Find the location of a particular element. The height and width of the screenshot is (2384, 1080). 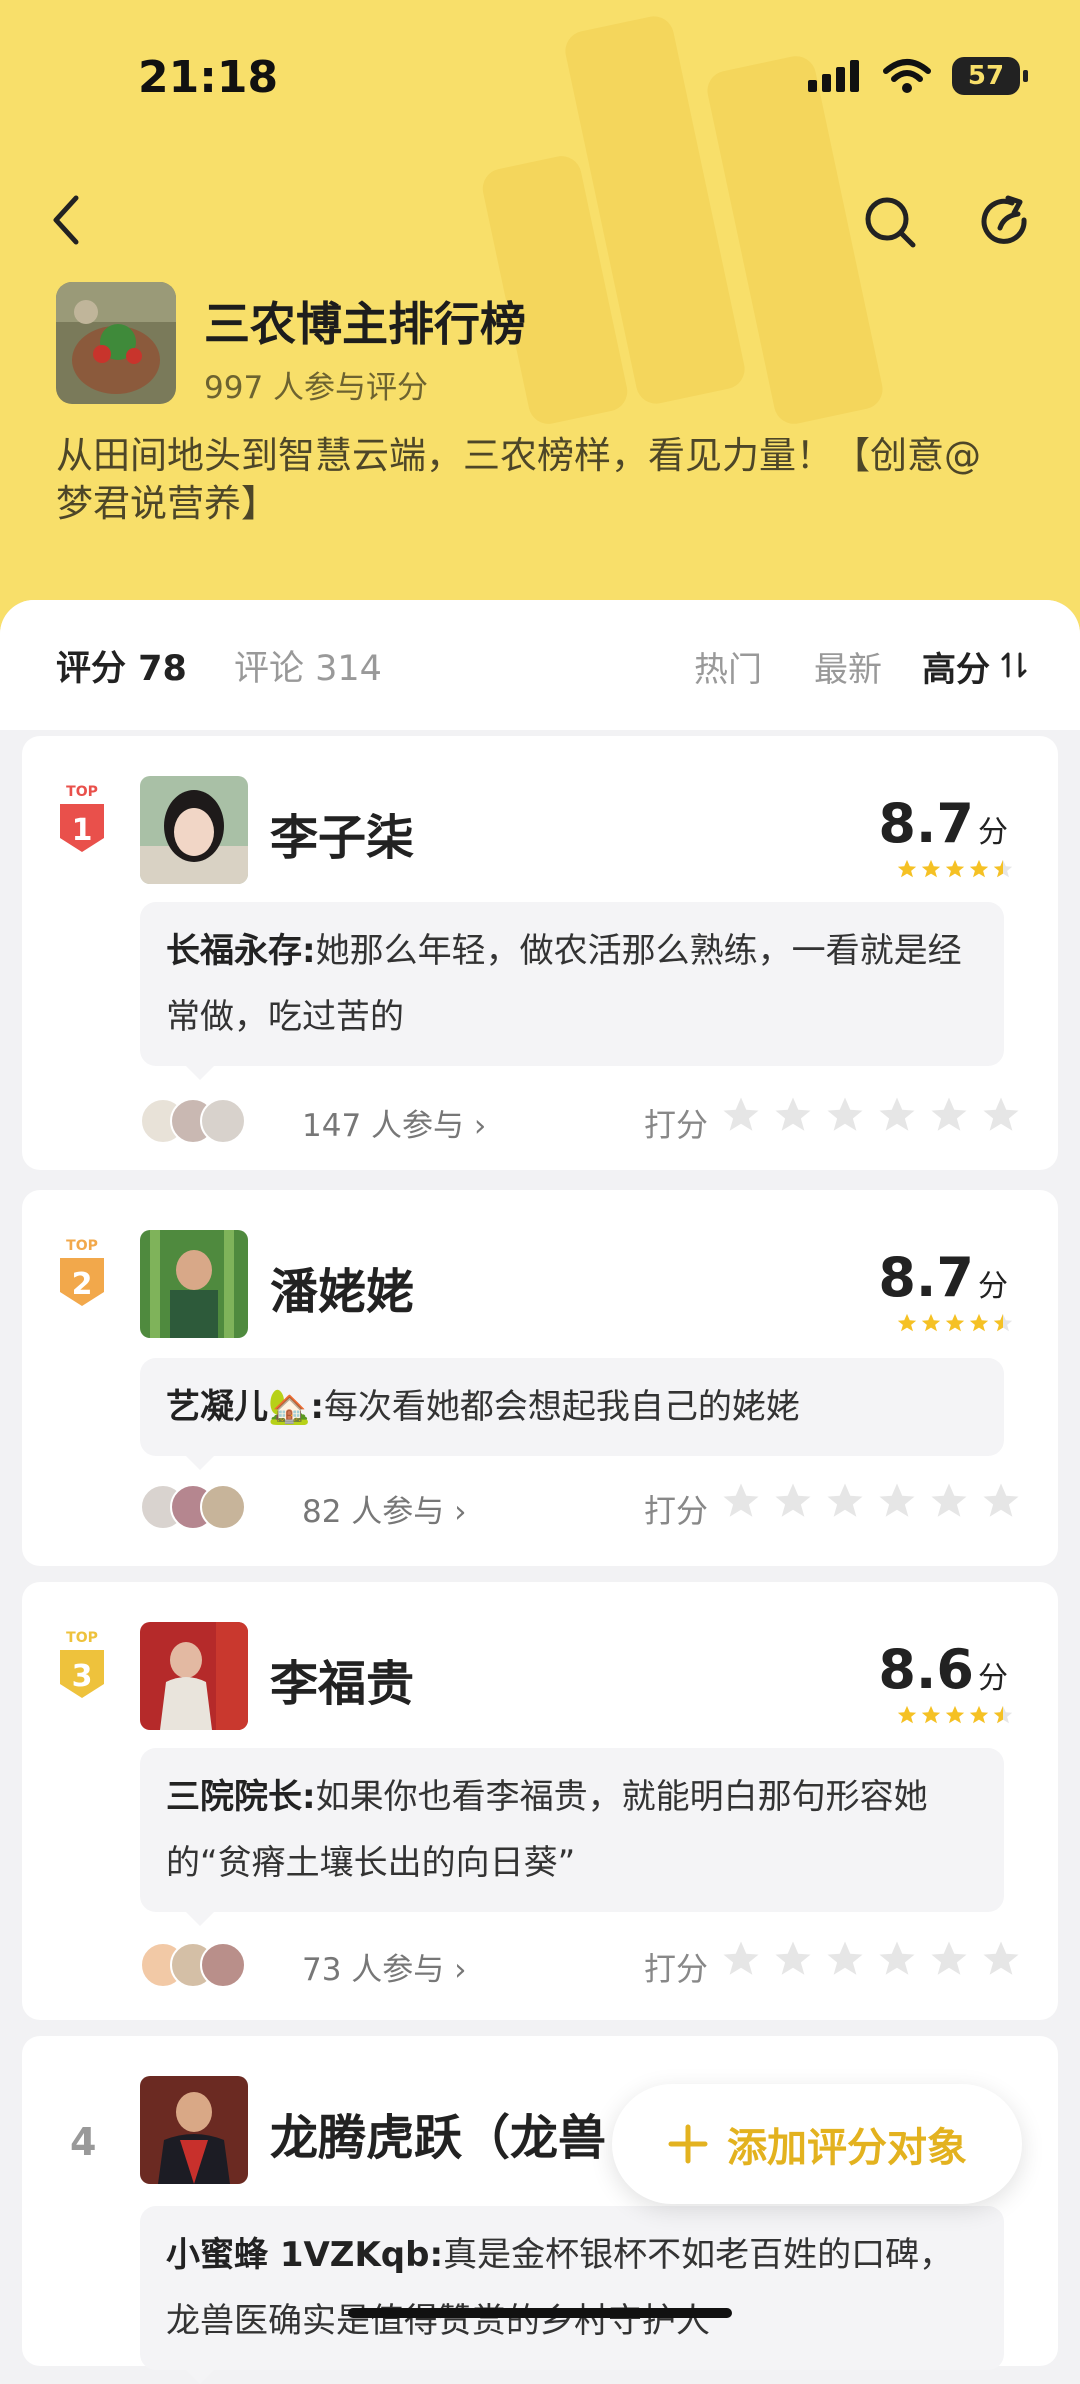

home-indicator is located at coordinates (540, 2313).